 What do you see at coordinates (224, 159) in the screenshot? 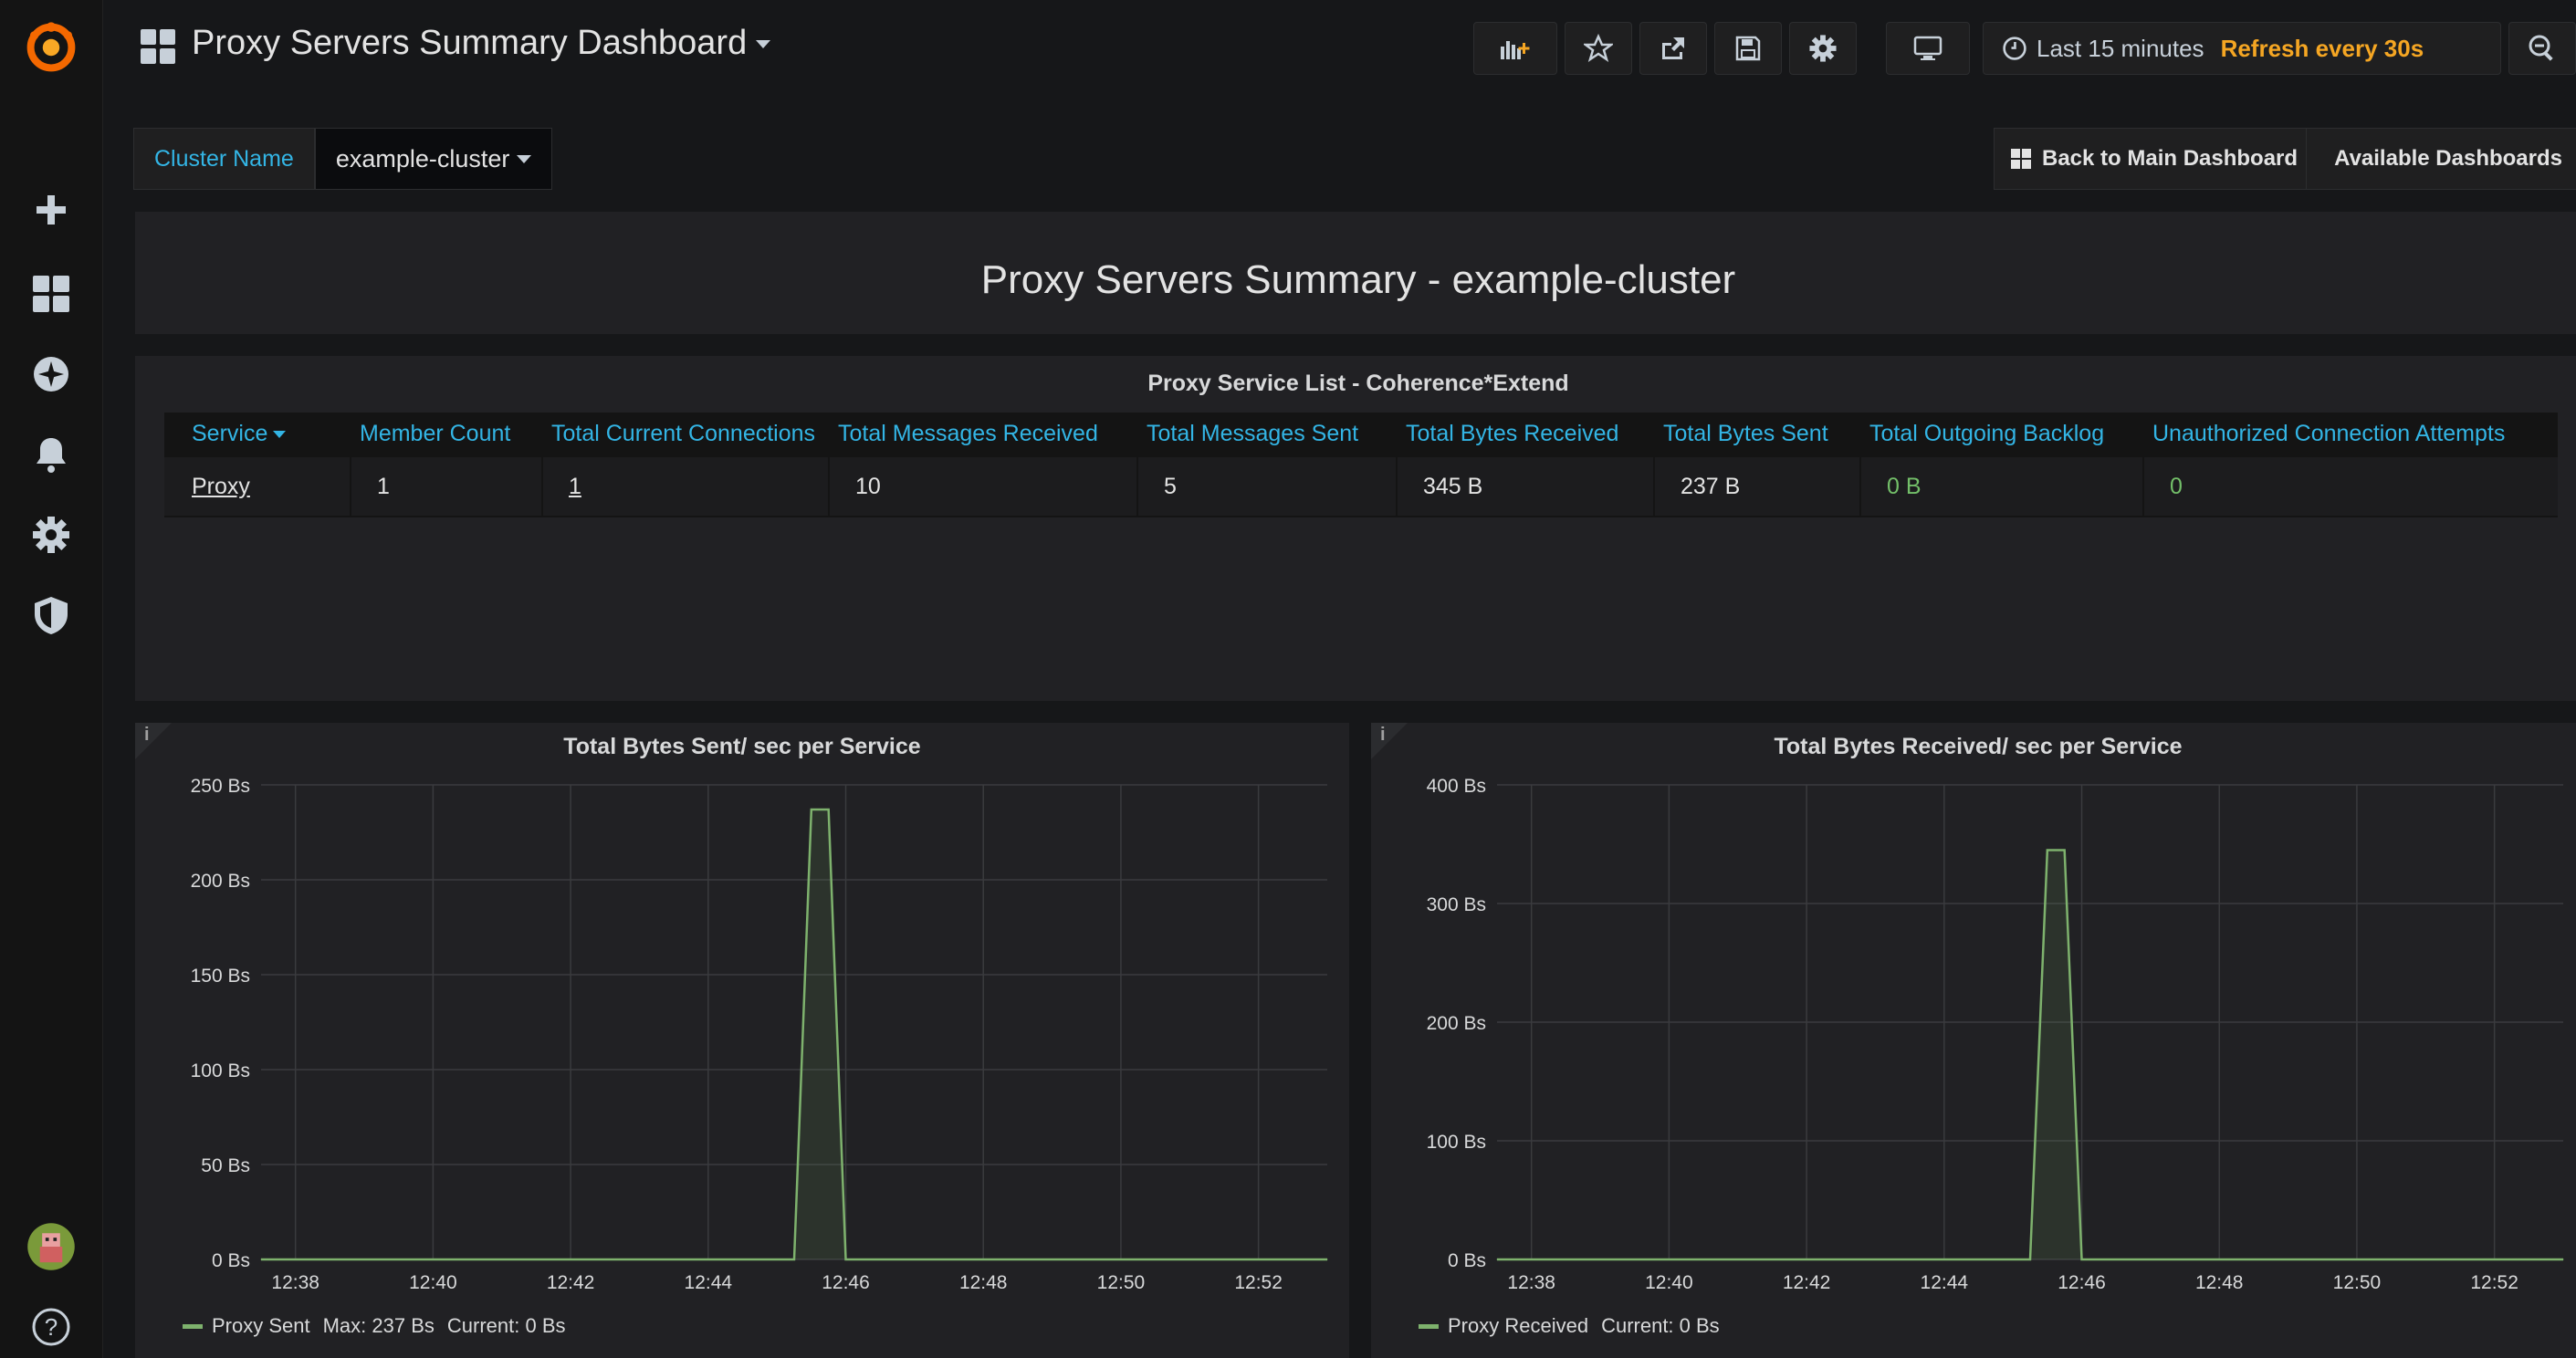
I see `cluster-name-variable-label: Cluster Name` at bounding box center [224, 159].